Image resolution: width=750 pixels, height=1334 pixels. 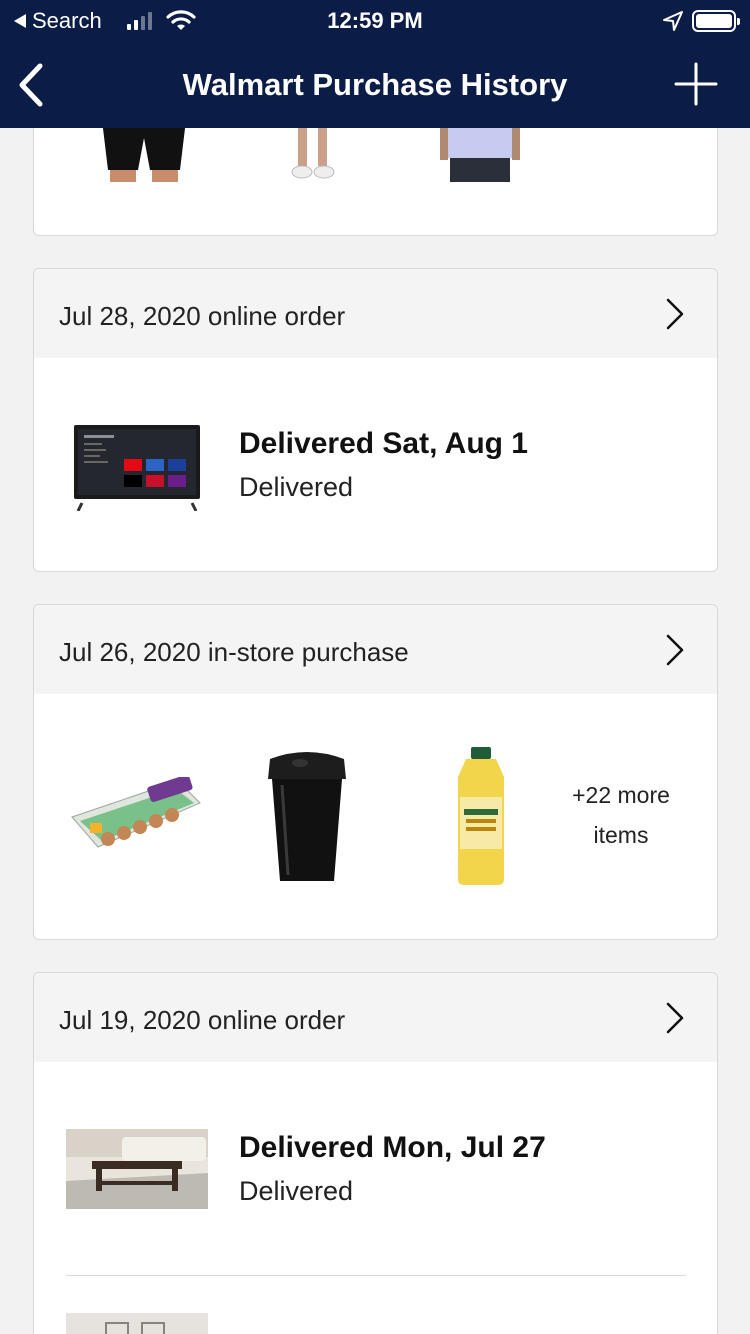 I want to click on order-date-label: Jul 28, 2020 online order, so click(x=202, y=316).